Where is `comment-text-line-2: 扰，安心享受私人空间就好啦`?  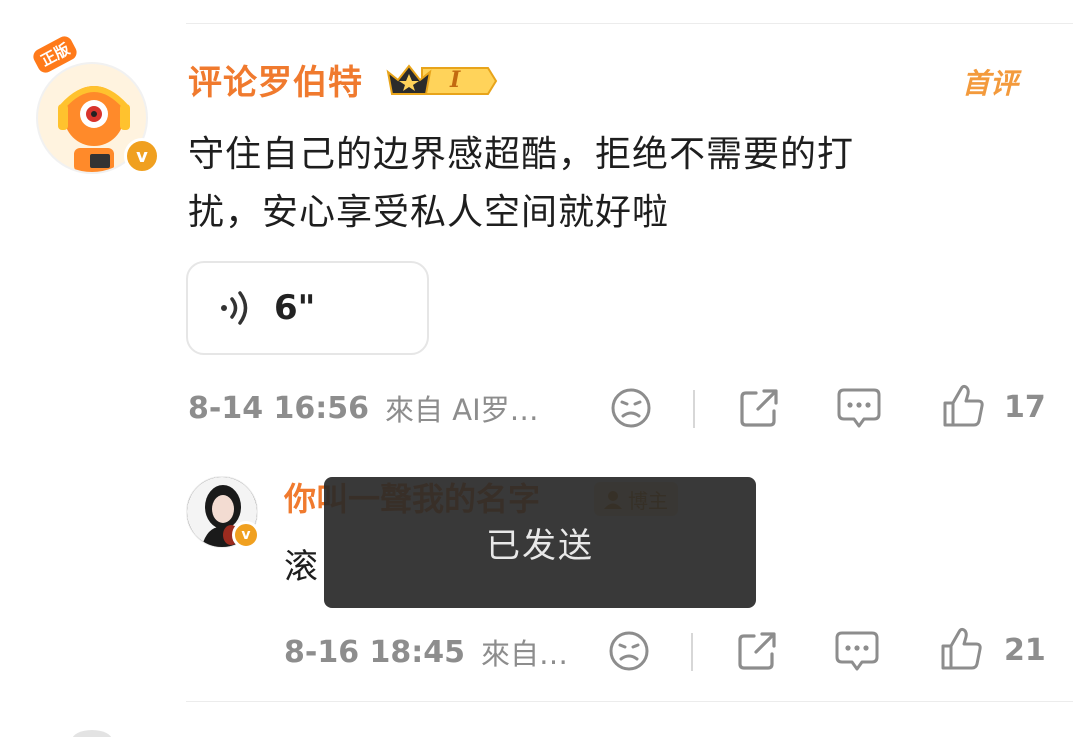 comment-text-line-2: 扰，安心享受私人空间就好啦 is located at coordinates (429, 212).